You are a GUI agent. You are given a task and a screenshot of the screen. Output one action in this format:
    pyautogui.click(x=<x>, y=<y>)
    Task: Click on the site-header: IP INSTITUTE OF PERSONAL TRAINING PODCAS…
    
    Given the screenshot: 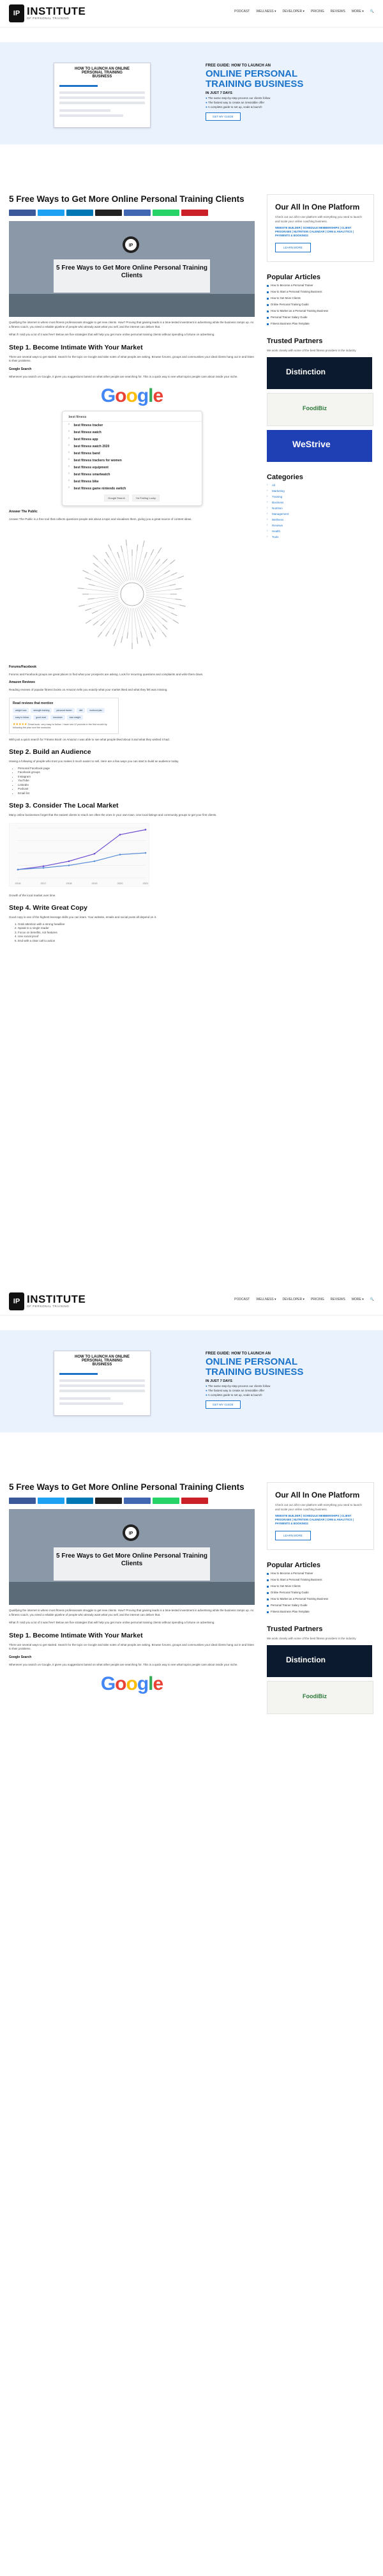 What is the action you would take?
    pyautogui.click(x=191, y=1301)
    